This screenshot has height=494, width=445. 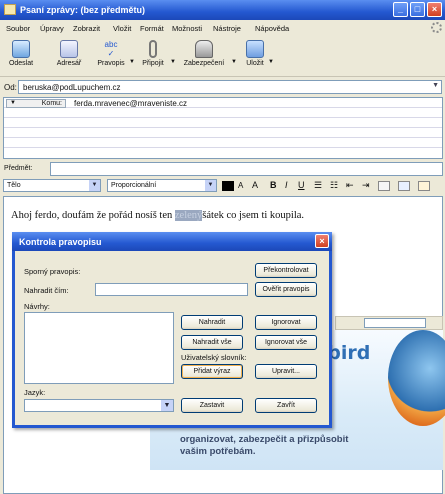 What do you see at coordinates (204, 49) in the screenshot?
I see `padlock-icon` at bounding box center [204, 49].